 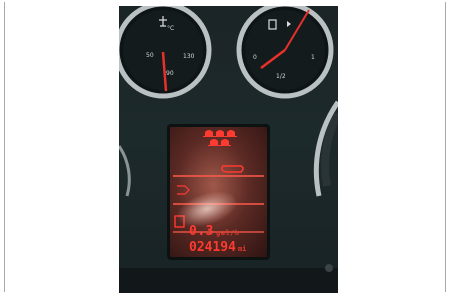 I want to click on fuel-tick-half: 1/2, so click(x=281, y=76).